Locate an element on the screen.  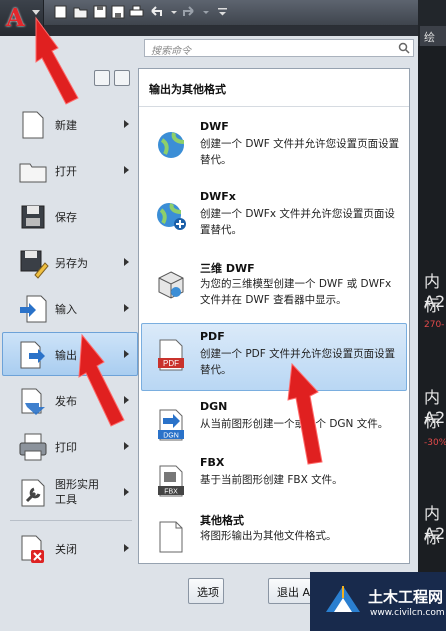
watermark-url: www.civilcn.com is located at coordinates (407, 613).